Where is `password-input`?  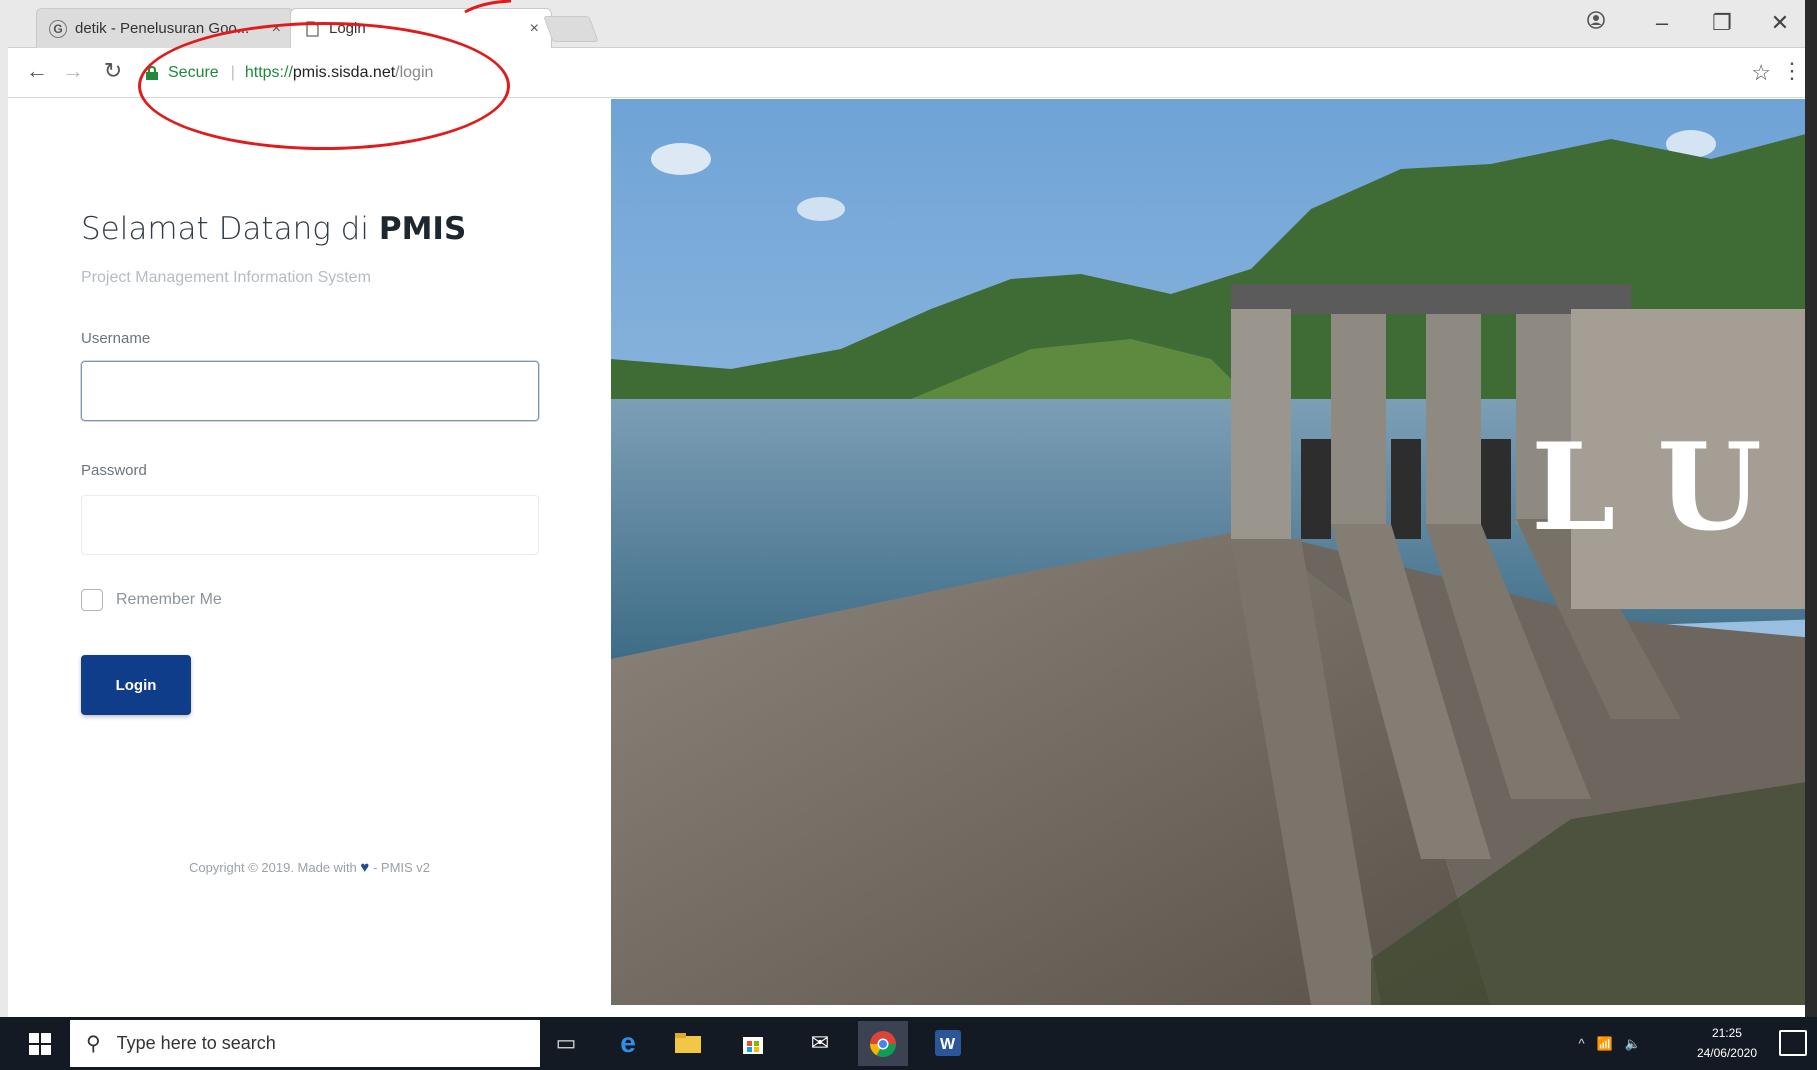
password-input is located at coordinates (310, 525).